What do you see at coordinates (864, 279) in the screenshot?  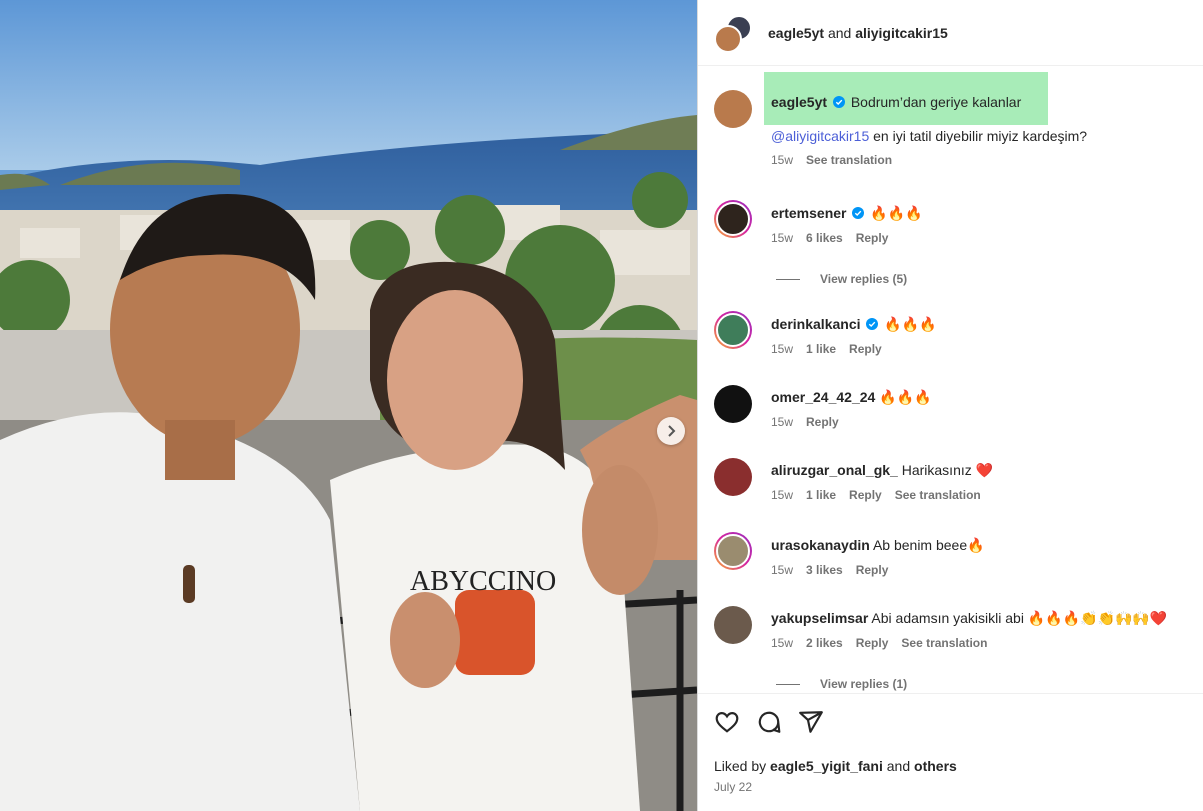 I see `view-replies-label: View replies (5)` at bounding box center [864, 279].